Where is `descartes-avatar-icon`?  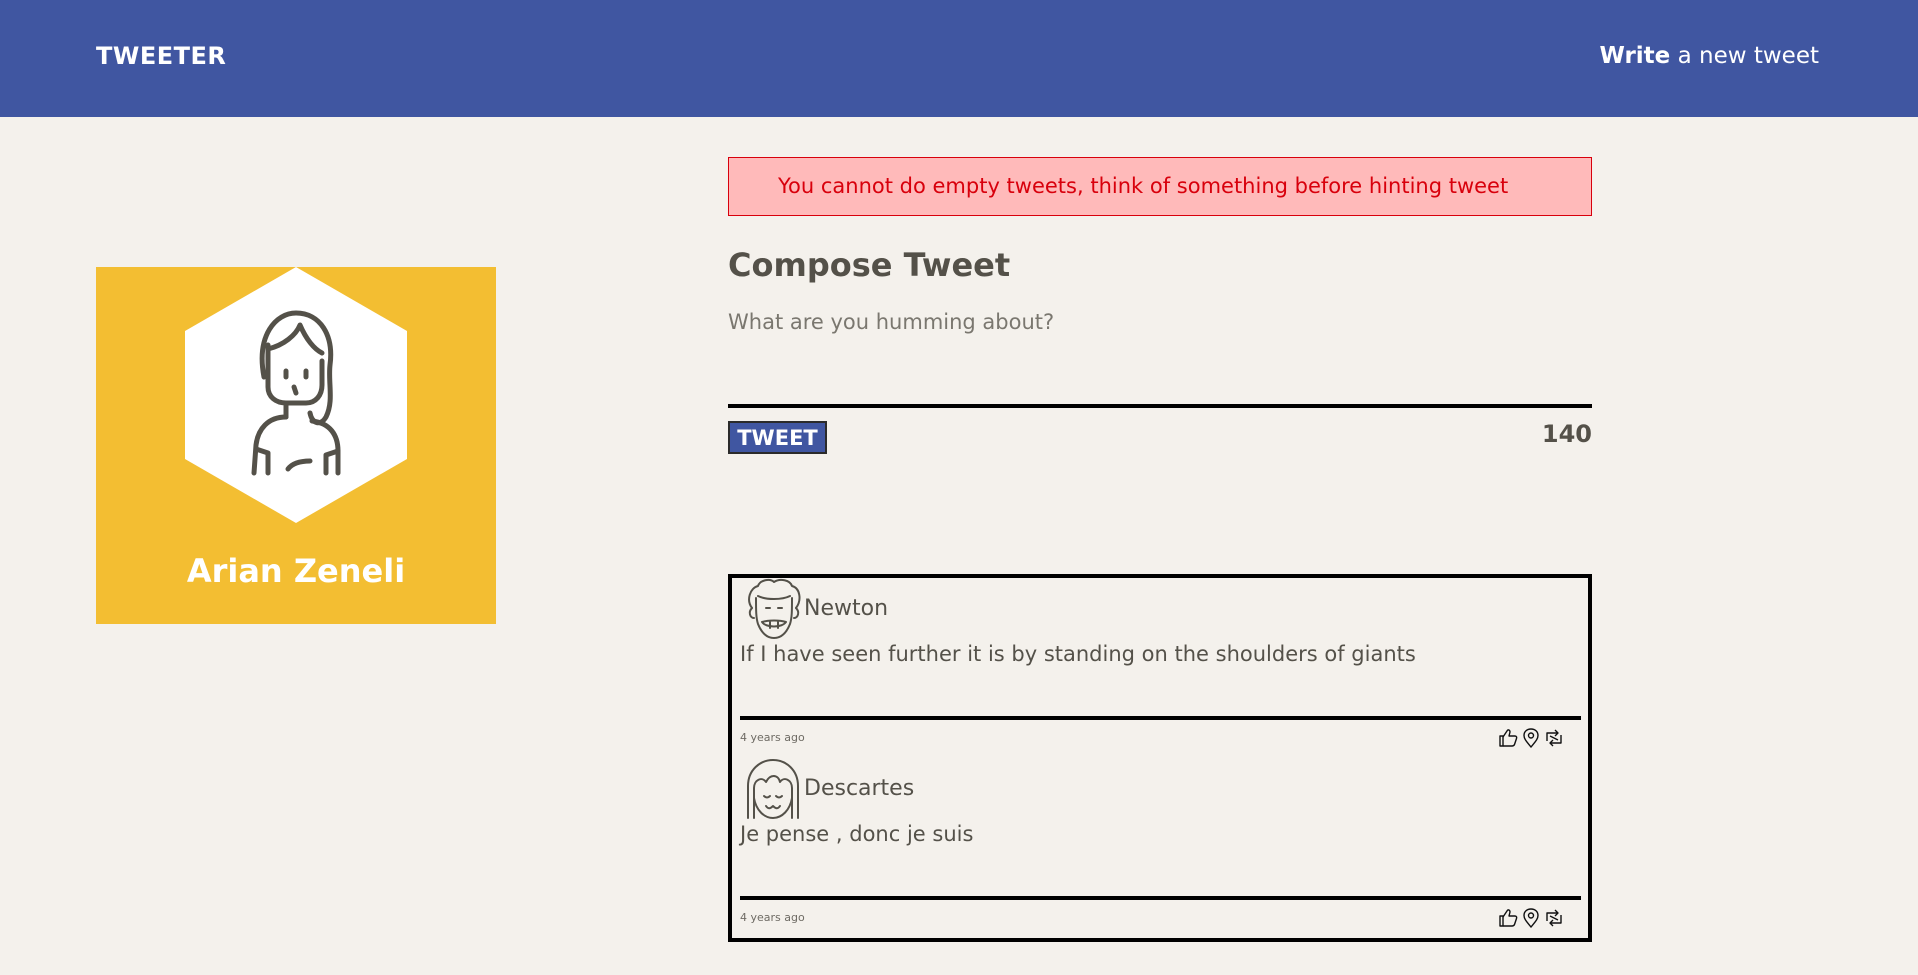 descartes-avatar-icon is located at coordinates (773, 789).